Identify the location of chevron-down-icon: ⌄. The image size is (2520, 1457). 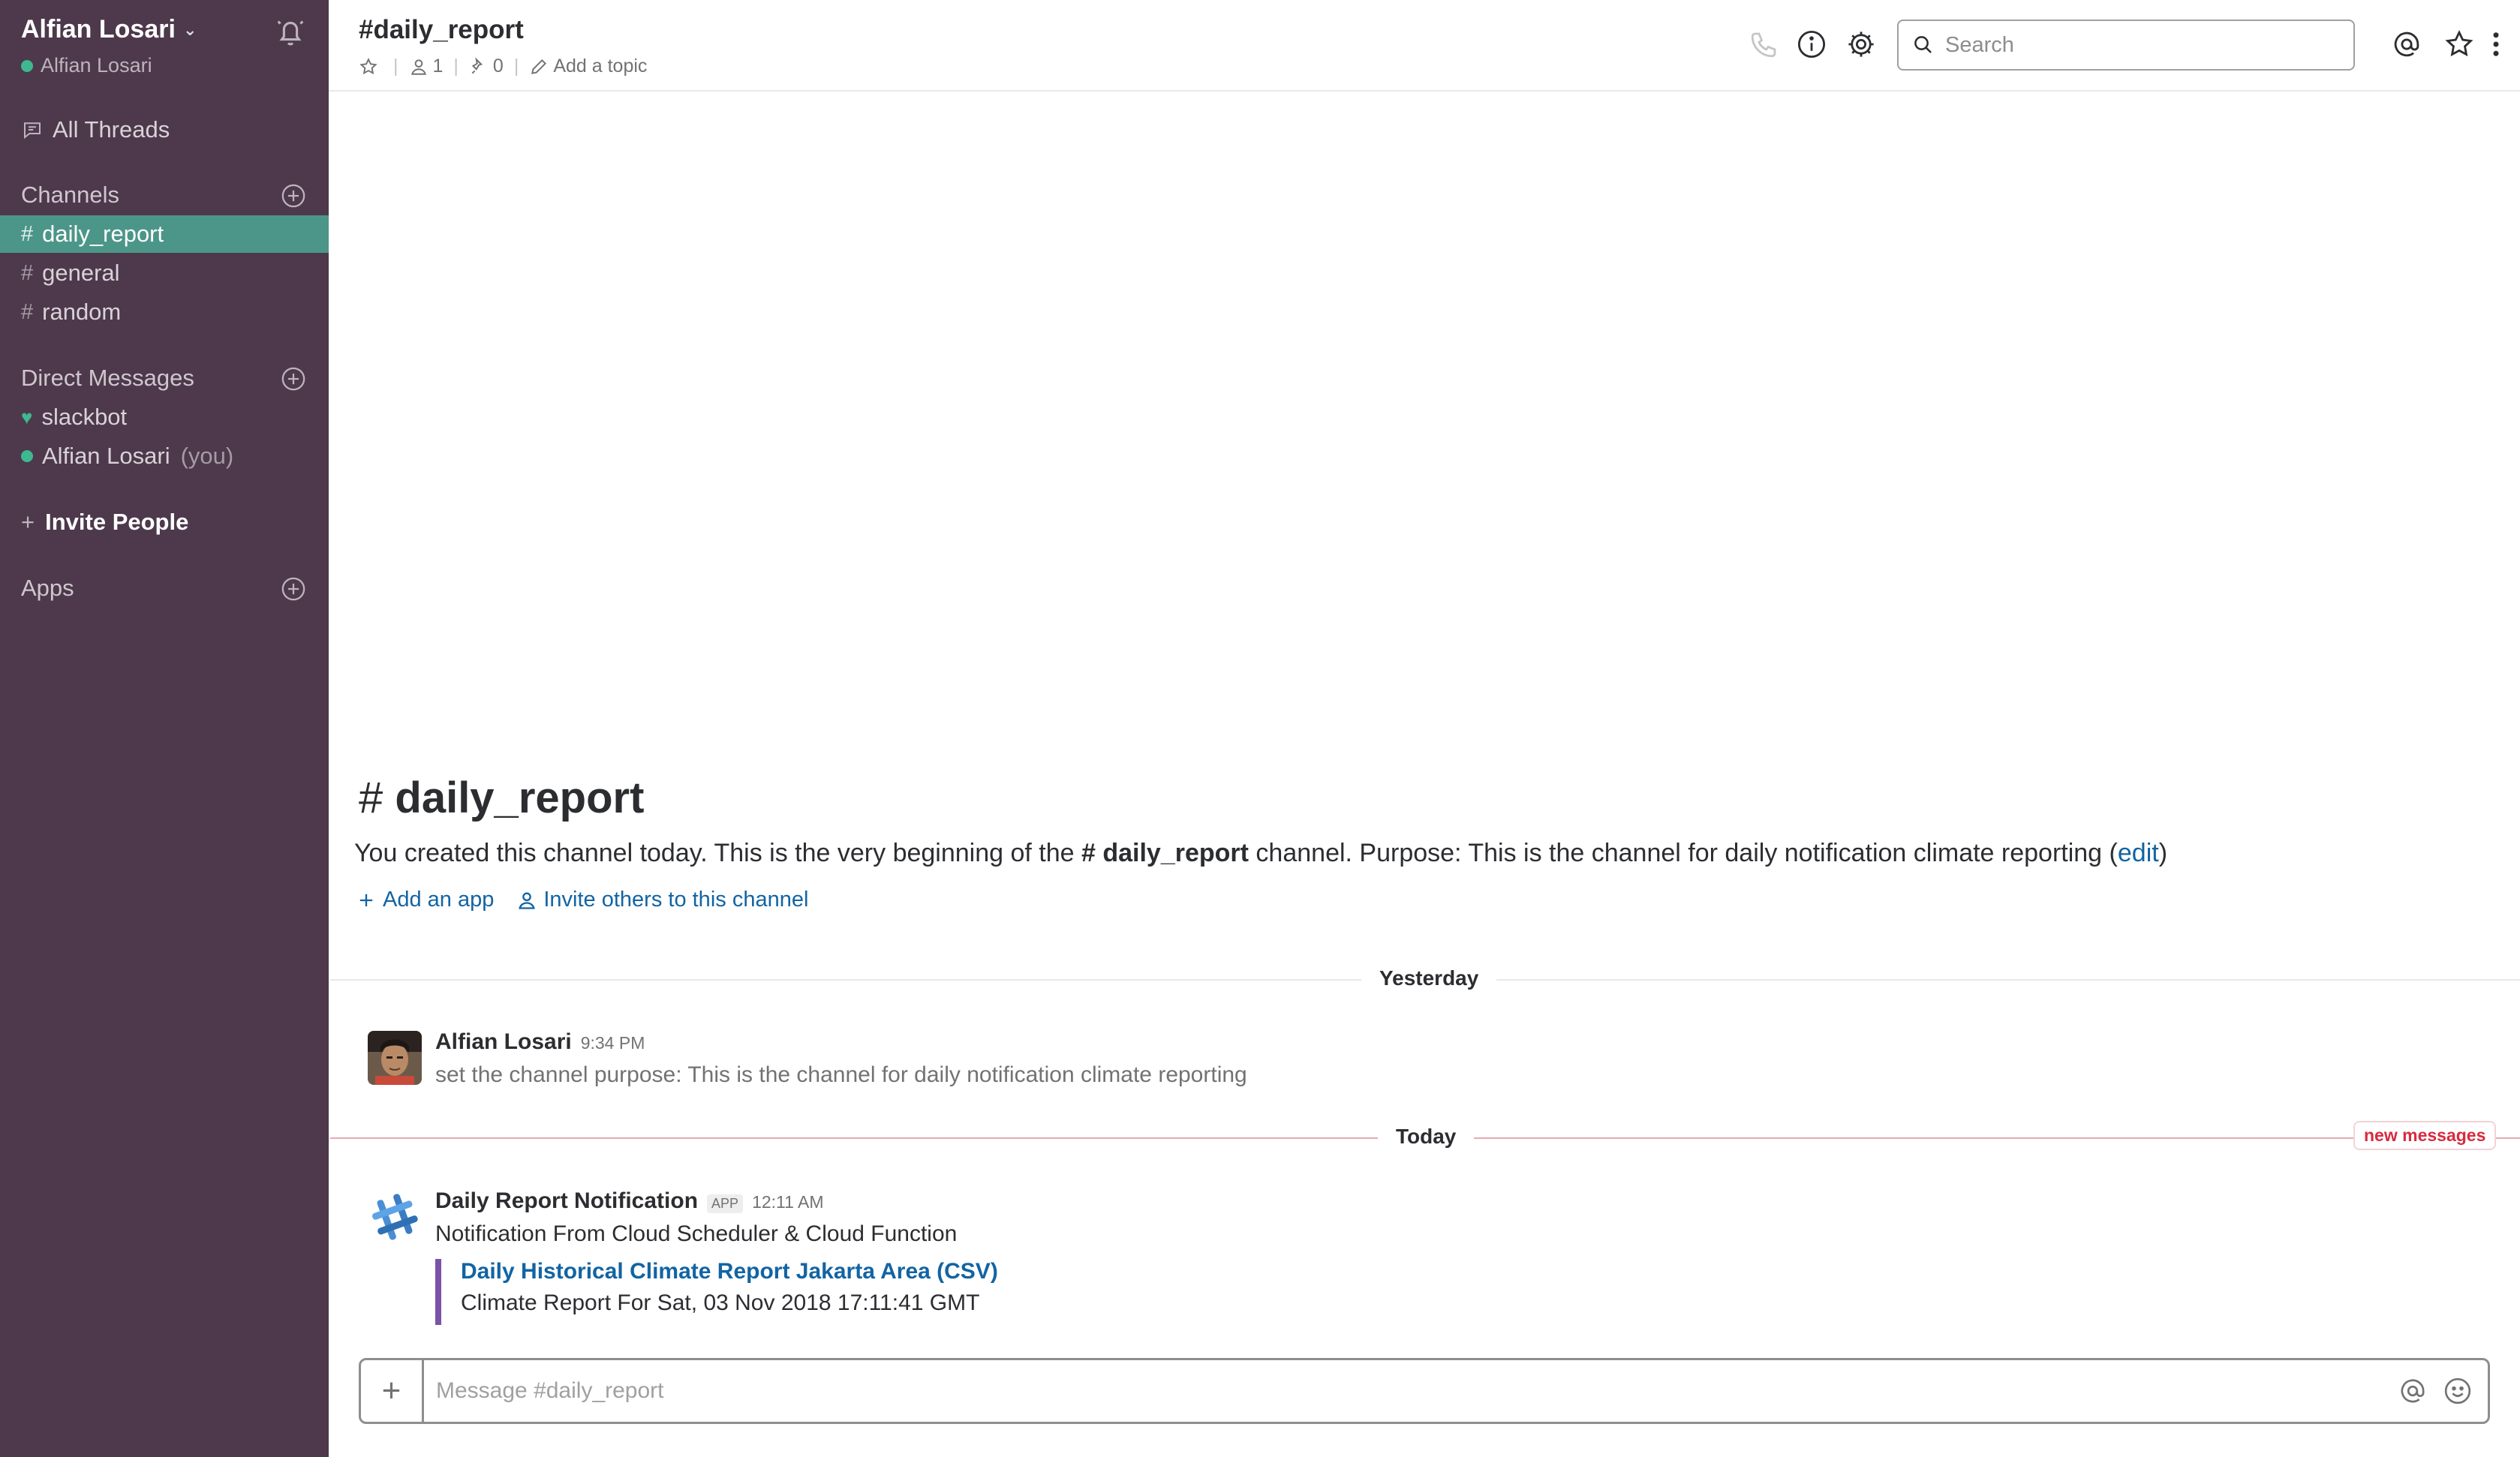
(189, 30).